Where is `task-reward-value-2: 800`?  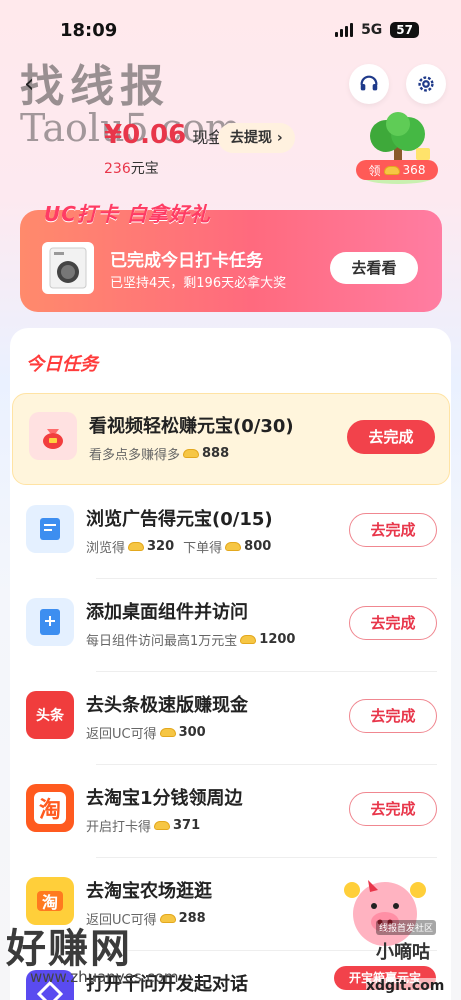 task-reward-value-2: 800 is located at coordinates (258, 546).